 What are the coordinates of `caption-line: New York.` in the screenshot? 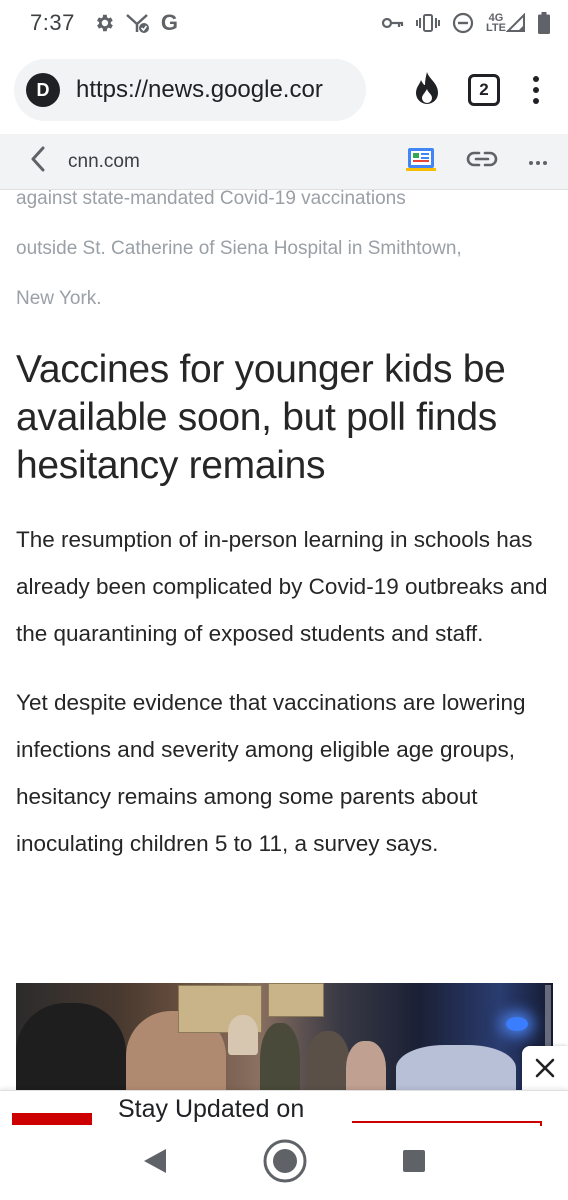 It's located at (59, 298).